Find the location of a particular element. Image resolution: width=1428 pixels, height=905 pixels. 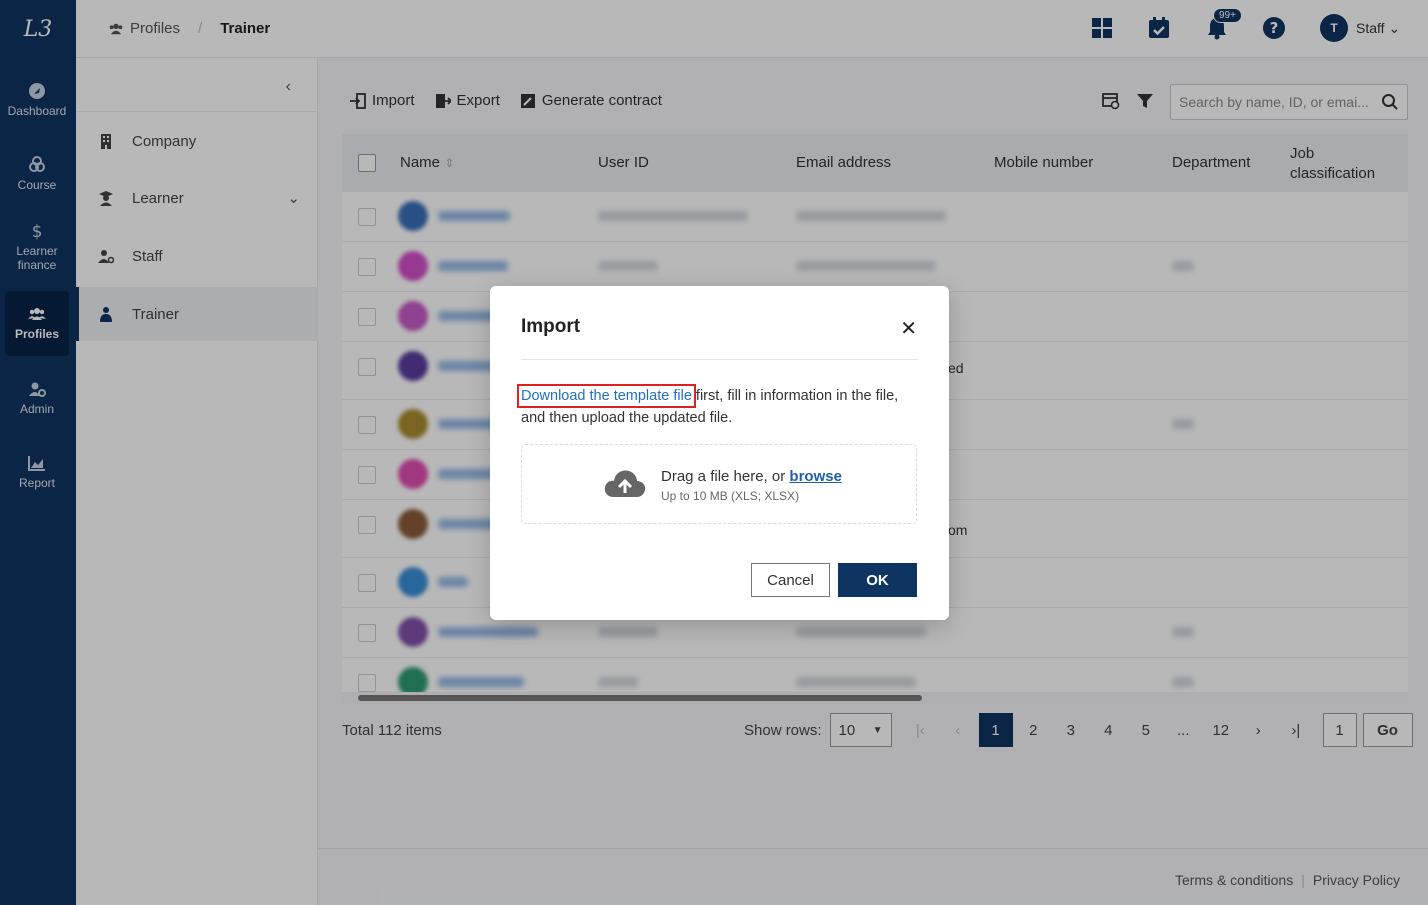

ok-button: OK is located at coordinates (877, 580).